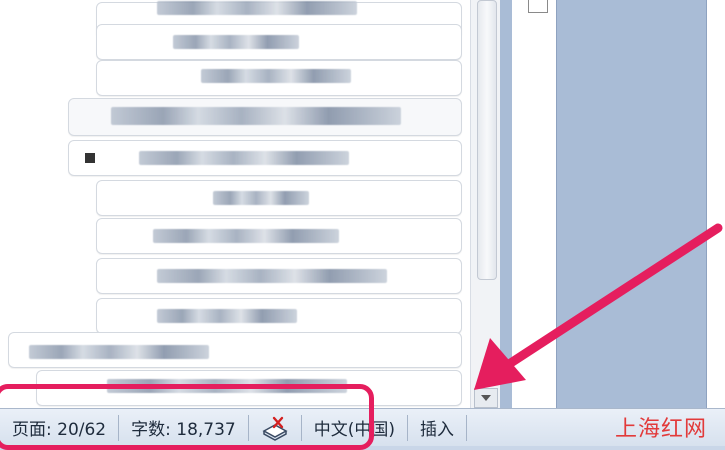 This screenshot has height=450, width=725. I want to click on status-divider, so click(467, 427).